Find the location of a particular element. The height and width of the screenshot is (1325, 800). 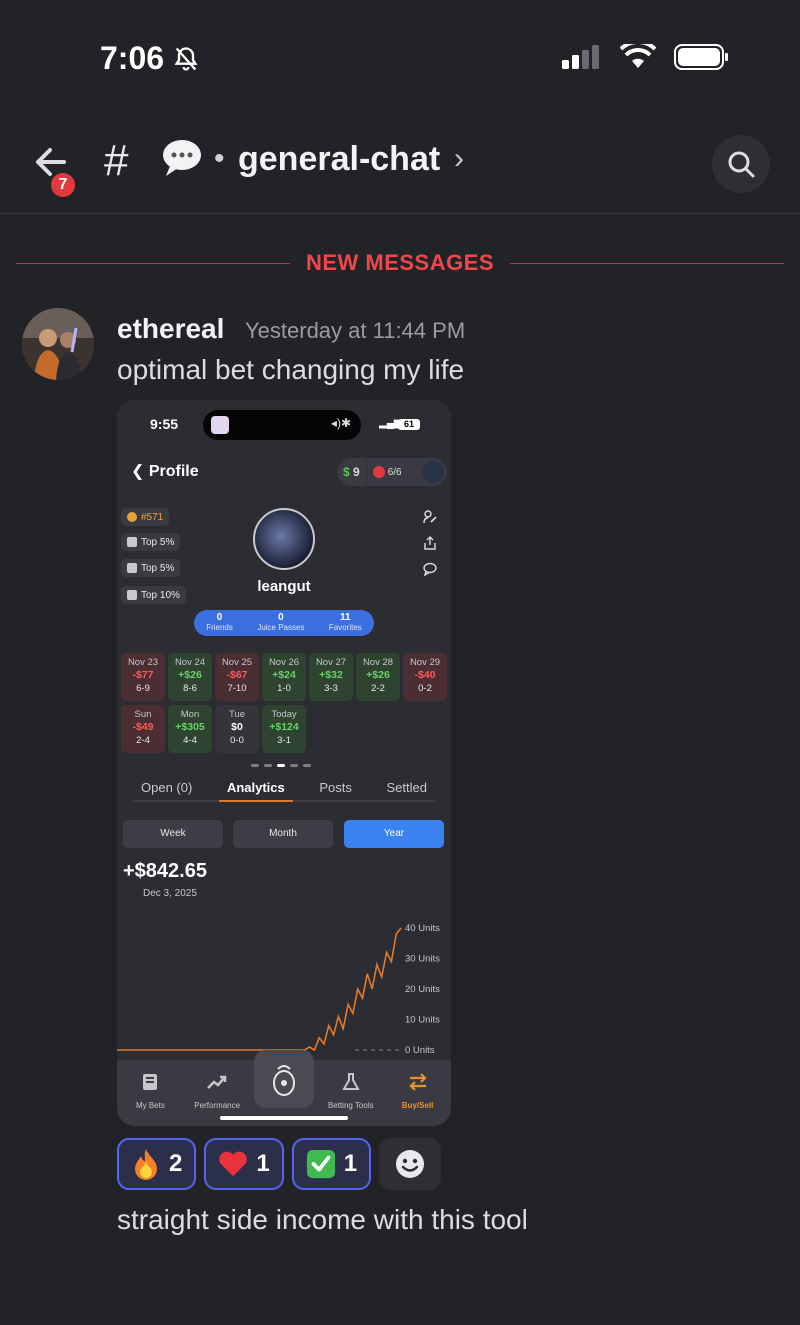

chevron-left-icon: ❮ is located at coordinates (140, 471).